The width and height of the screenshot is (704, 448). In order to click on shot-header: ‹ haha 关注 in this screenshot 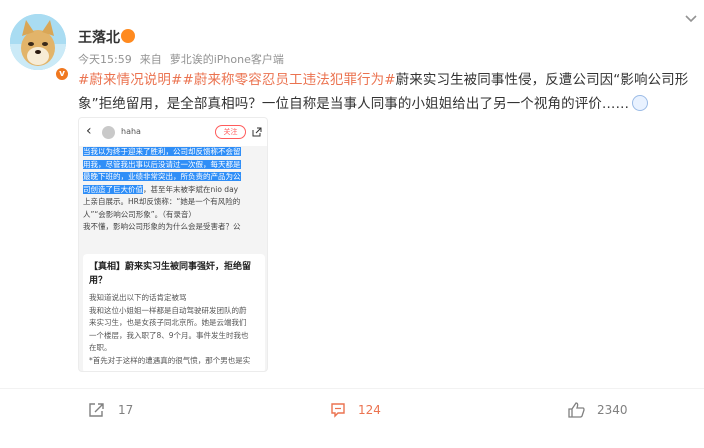, I will do `click(173, 132)`.